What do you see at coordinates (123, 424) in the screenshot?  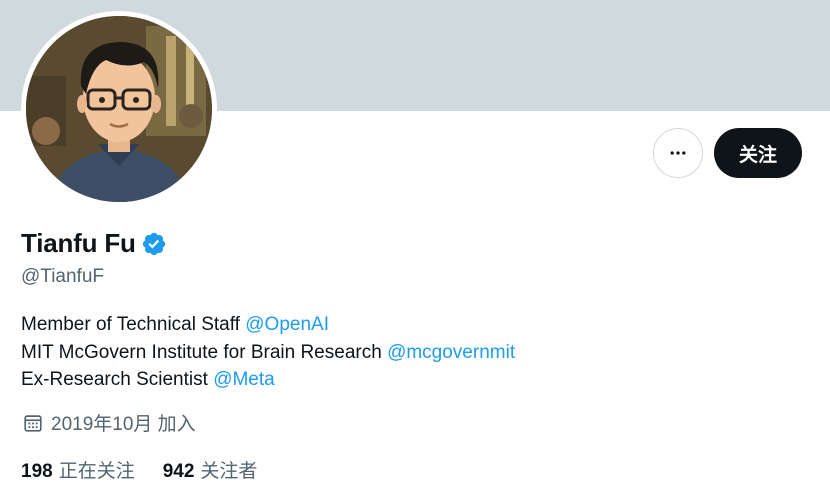 I see `joined-text: 2019年10月 加入` at bounding box center [123, 424].